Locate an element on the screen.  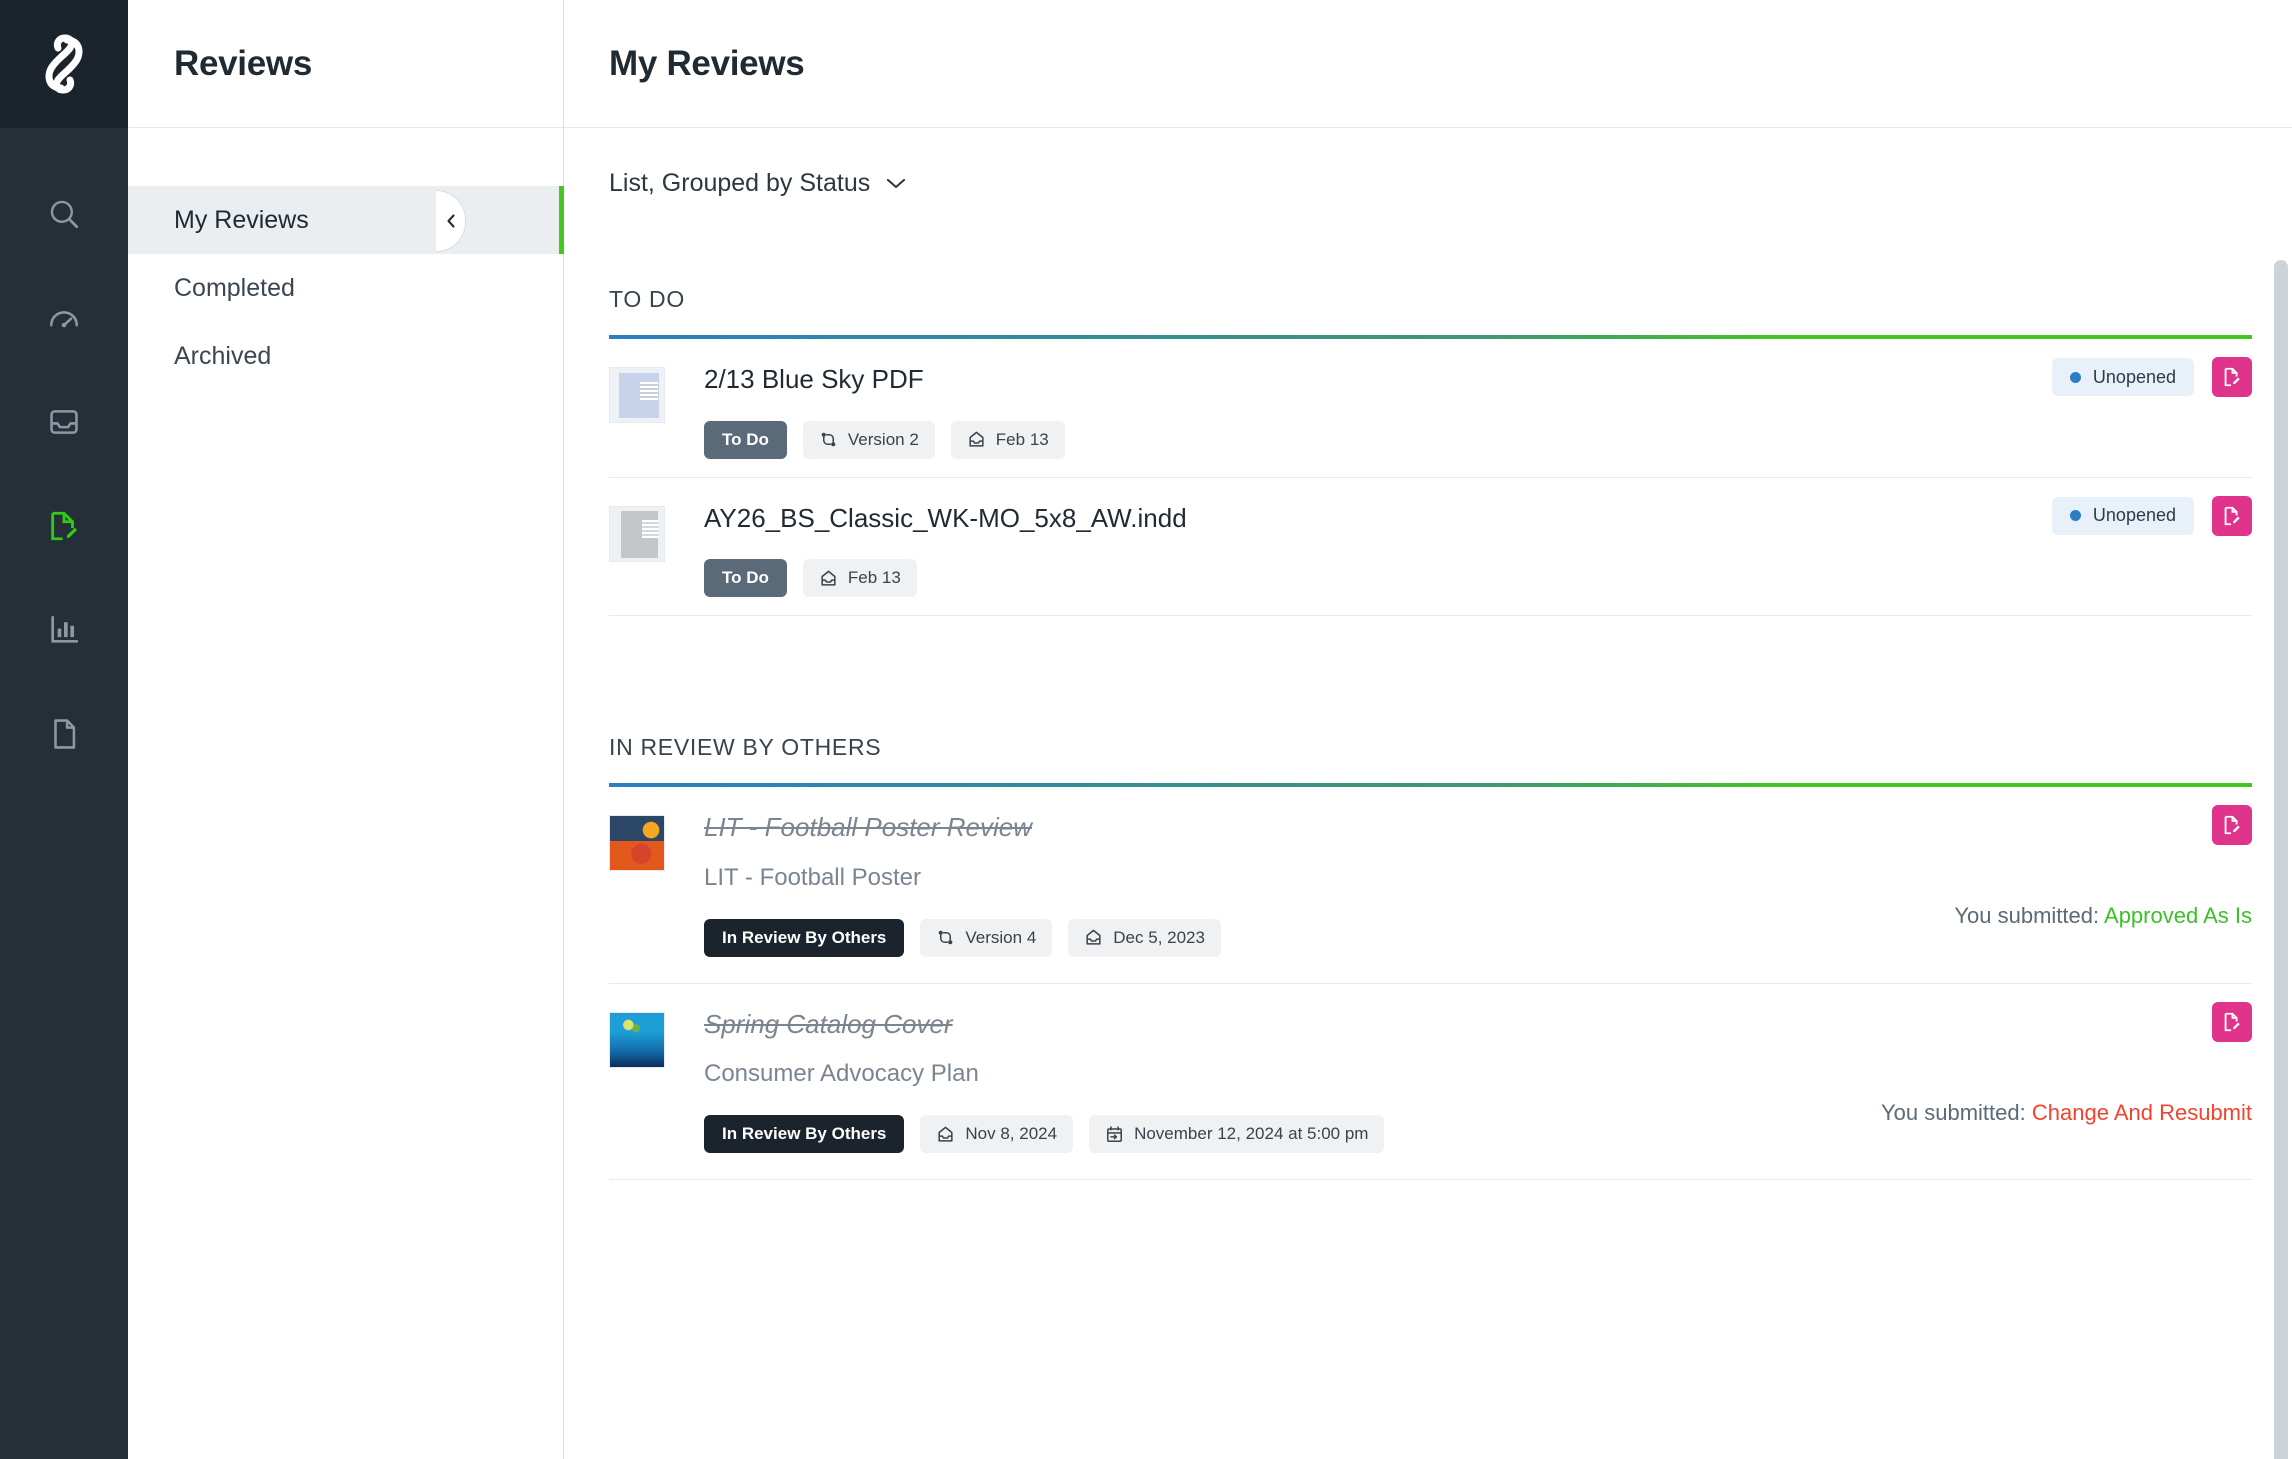
sidebar-item-reviews is located at coordinates (64, 526).